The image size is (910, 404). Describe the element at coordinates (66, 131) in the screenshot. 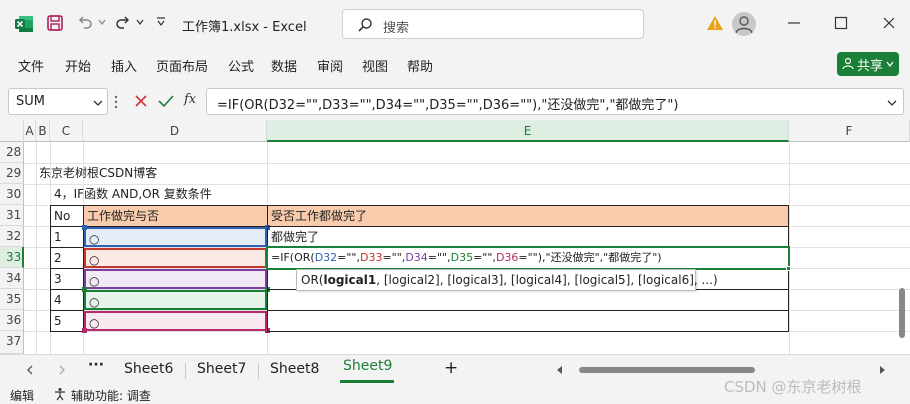

I see `column-header-c: C` at that location.